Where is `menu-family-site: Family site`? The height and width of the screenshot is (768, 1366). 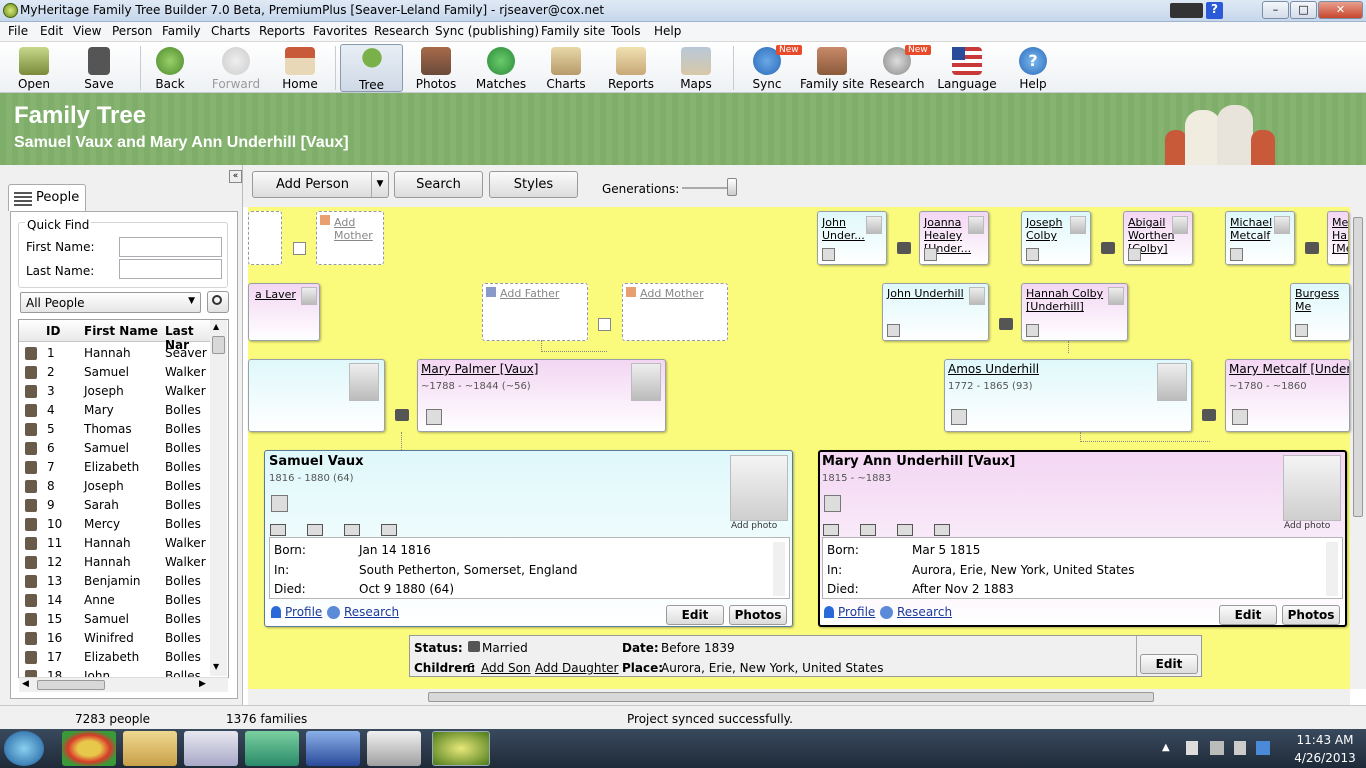 menu-family-site: Family site is located at coordinates (573, 31).